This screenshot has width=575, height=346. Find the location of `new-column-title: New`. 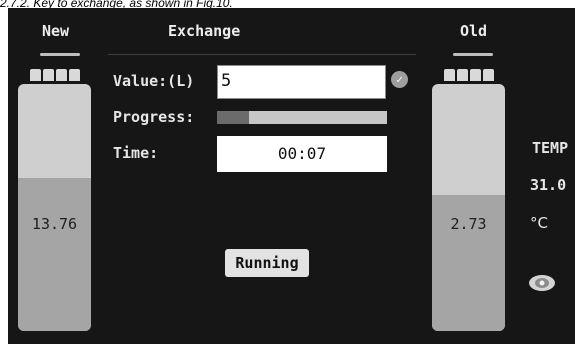

new-column-title: New is located at coordinates (56, 31).